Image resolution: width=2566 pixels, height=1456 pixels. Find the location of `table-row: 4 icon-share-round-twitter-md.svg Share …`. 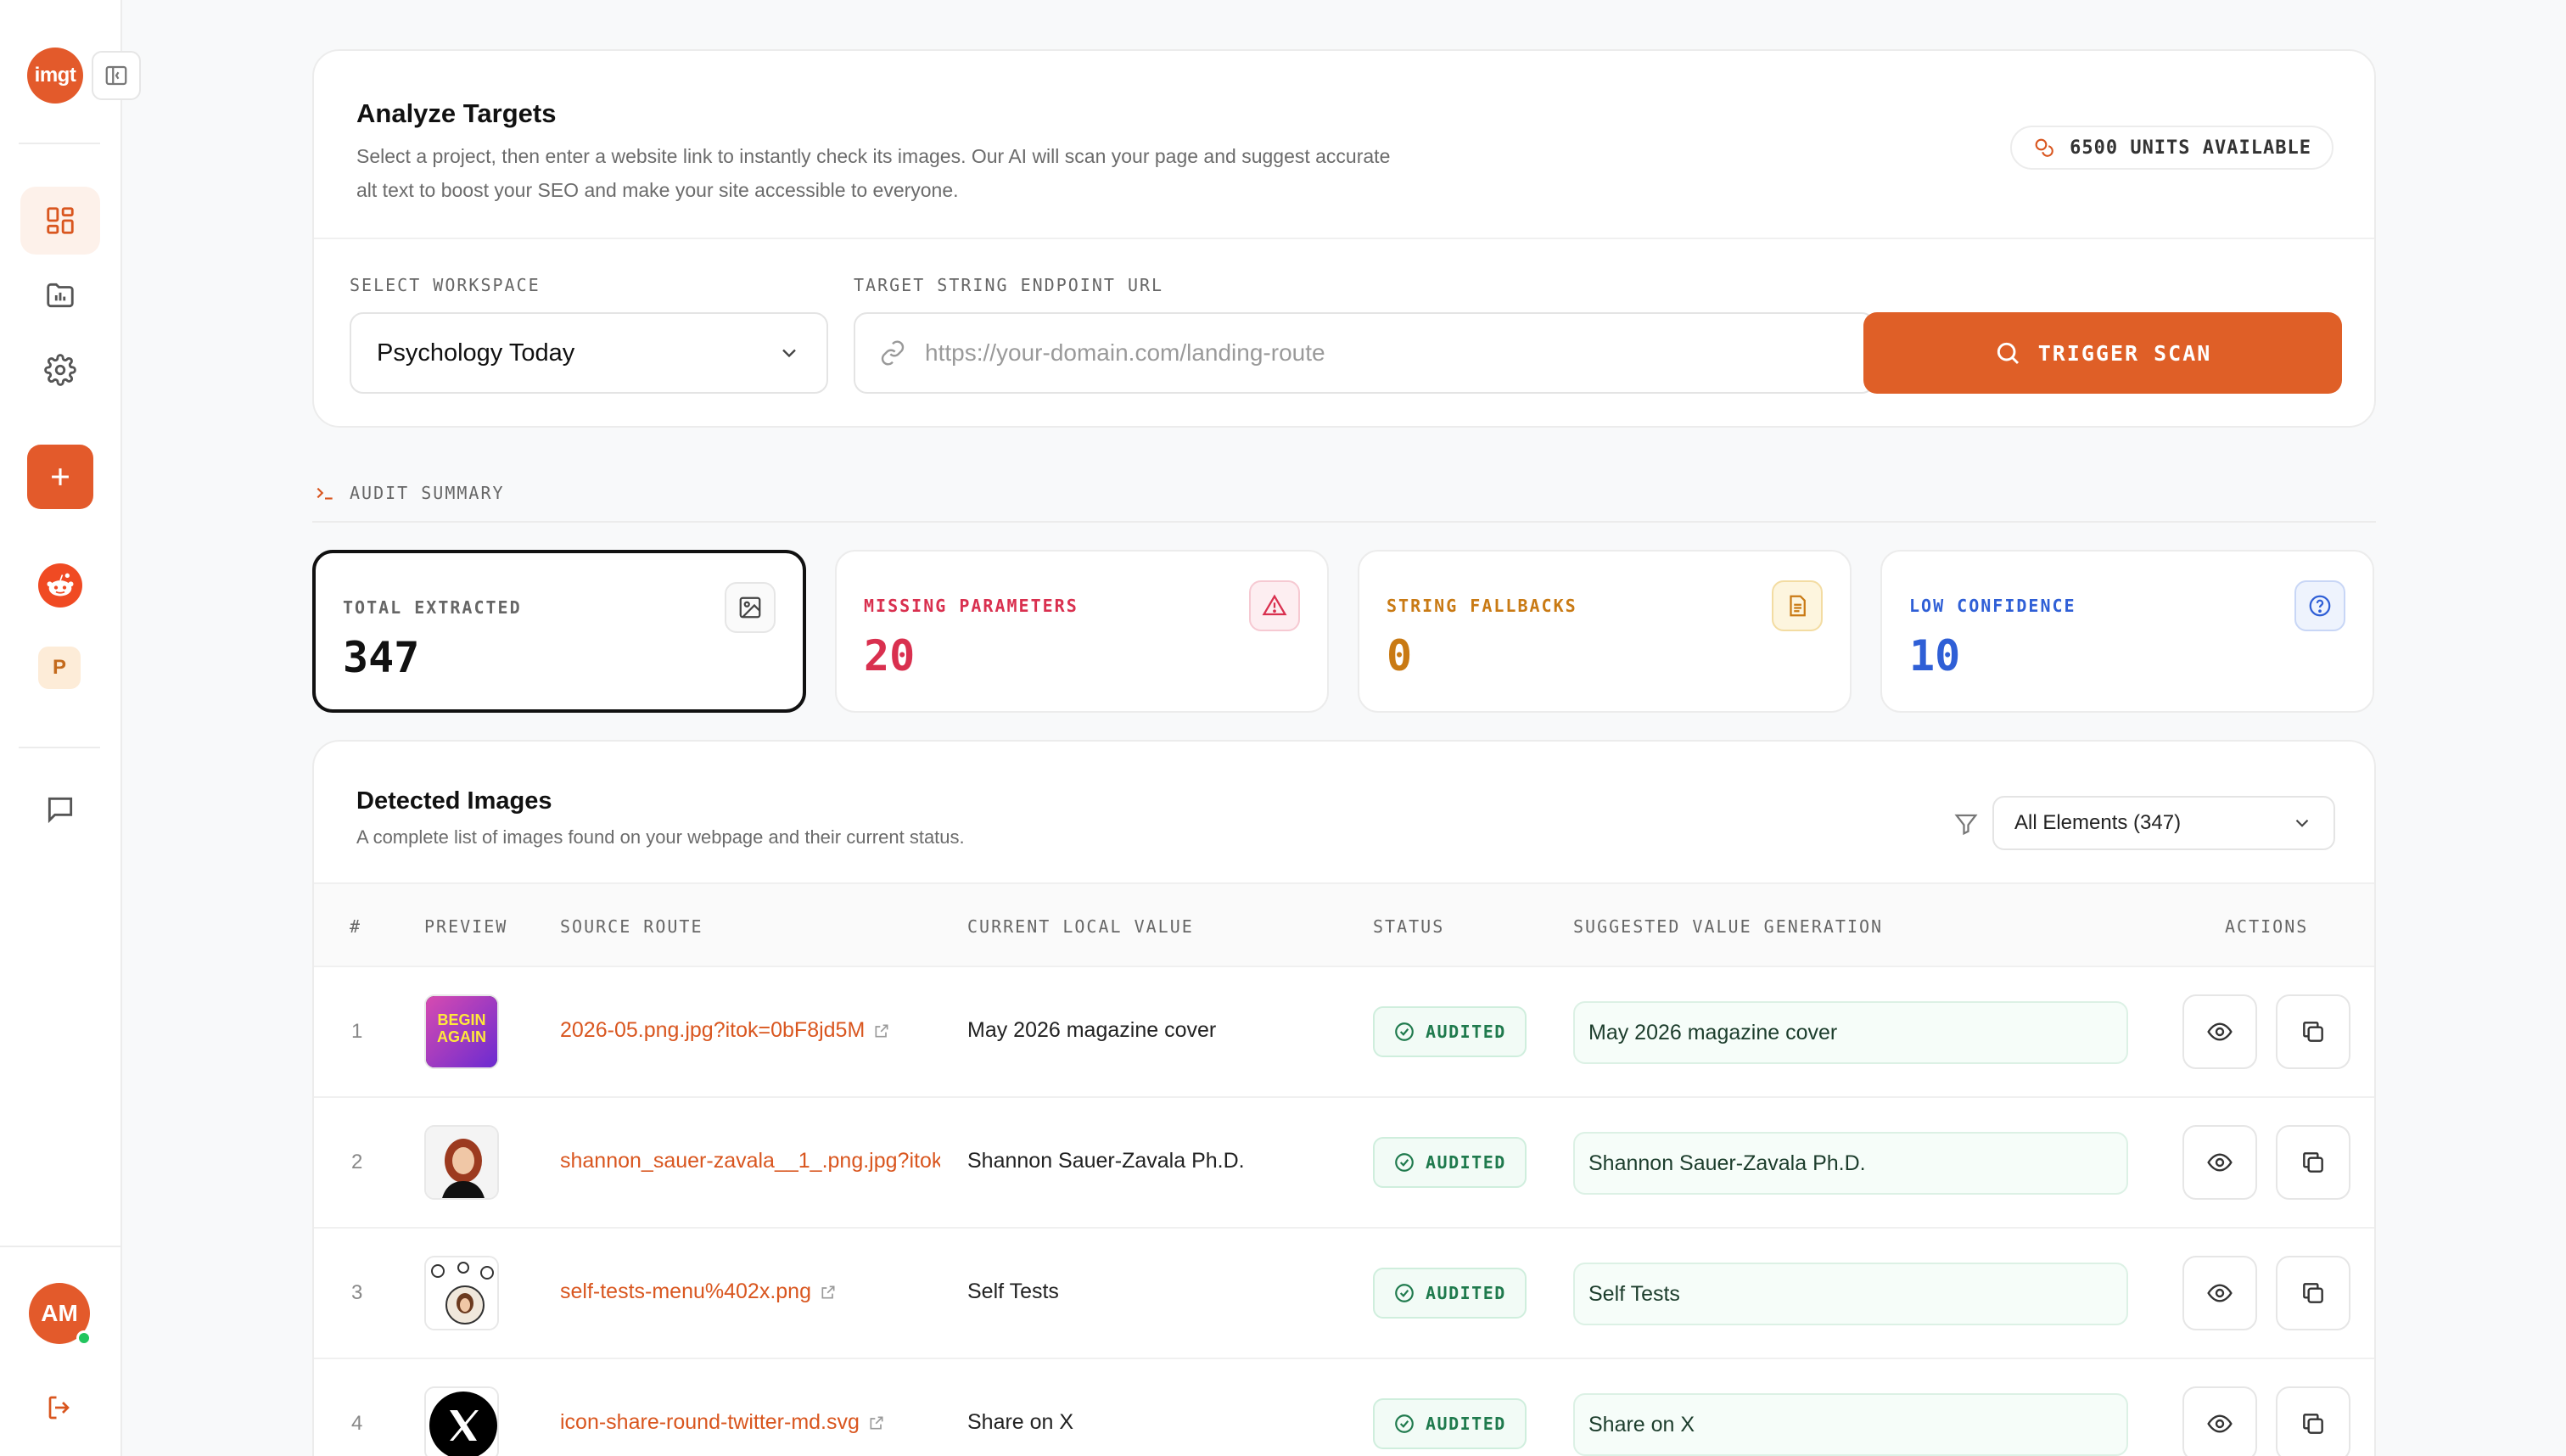

table-row: 4 icon-share-round-twitter-md.svg Share … is located at coordinates (1344, 1407).